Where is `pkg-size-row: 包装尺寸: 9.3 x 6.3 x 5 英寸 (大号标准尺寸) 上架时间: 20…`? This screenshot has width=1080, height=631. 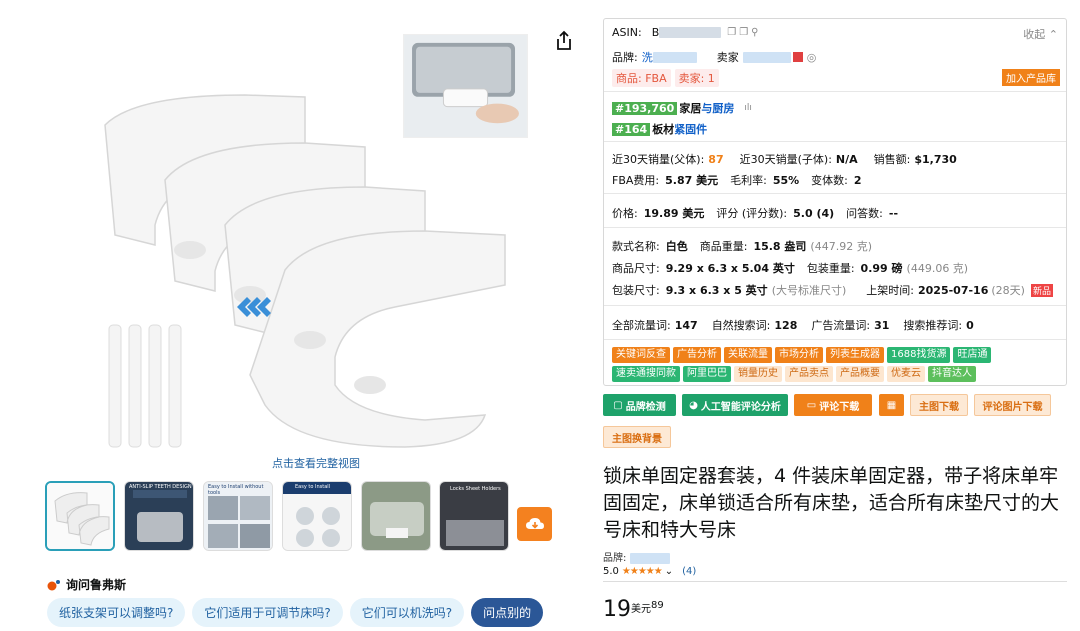
pkg-size-row: 包装尺寸: 9.3 x 6.3 x 5 英寸 (大号标准尺寸) 上架时间: 20… is located at coordinates (832, 290).